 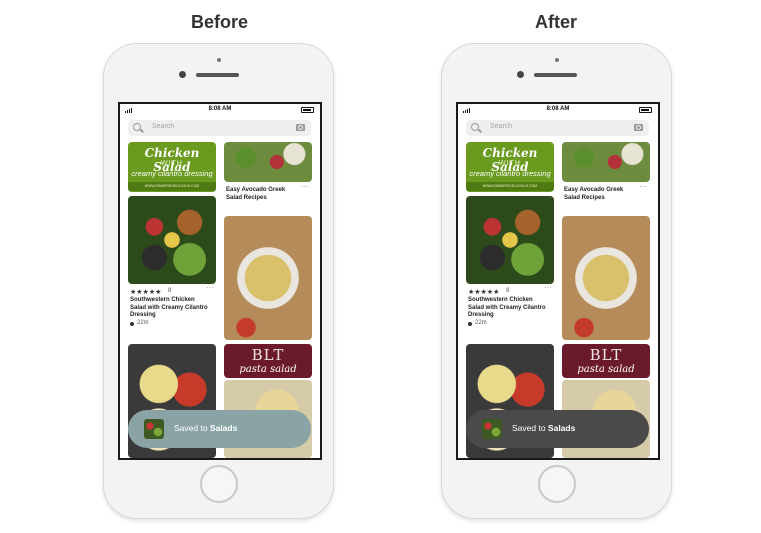 What do you see at coordinates (556, 22) in the screenshot?
I see `after-label: After` at bounding box center [556, 22].